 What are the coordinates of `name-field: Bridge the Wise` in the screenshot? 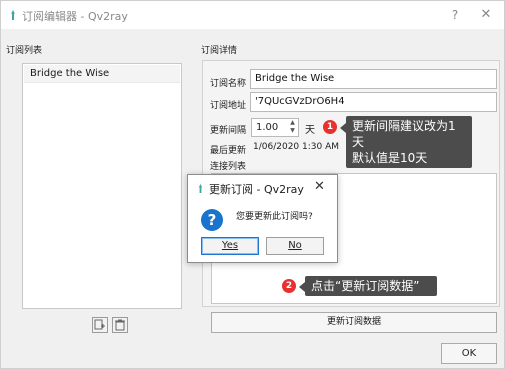 It's located at (373, 79).